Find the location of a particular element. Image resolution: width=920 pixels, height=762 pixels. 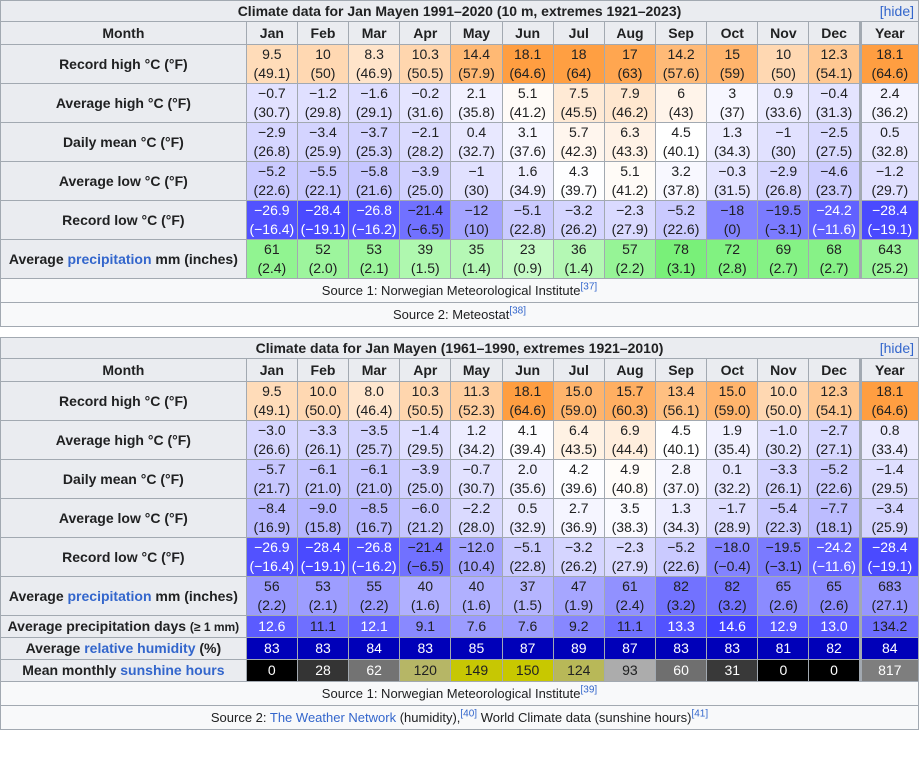

month-column-header: Aug is located at coordinates (630, 370).